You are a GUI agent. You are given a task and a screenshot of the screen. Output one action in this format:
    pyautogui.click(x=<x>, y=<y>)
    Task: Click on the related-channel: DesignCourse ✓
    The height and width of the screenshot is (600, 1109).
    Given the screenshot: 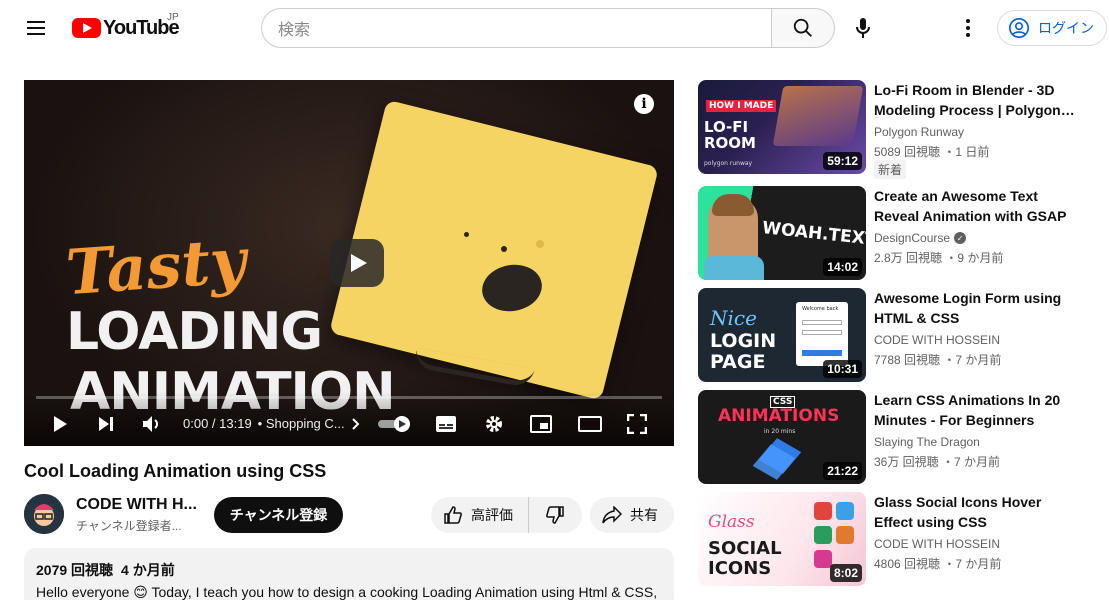 What is the action you would take?
    pyautogui.click(x=920, y=238)
    